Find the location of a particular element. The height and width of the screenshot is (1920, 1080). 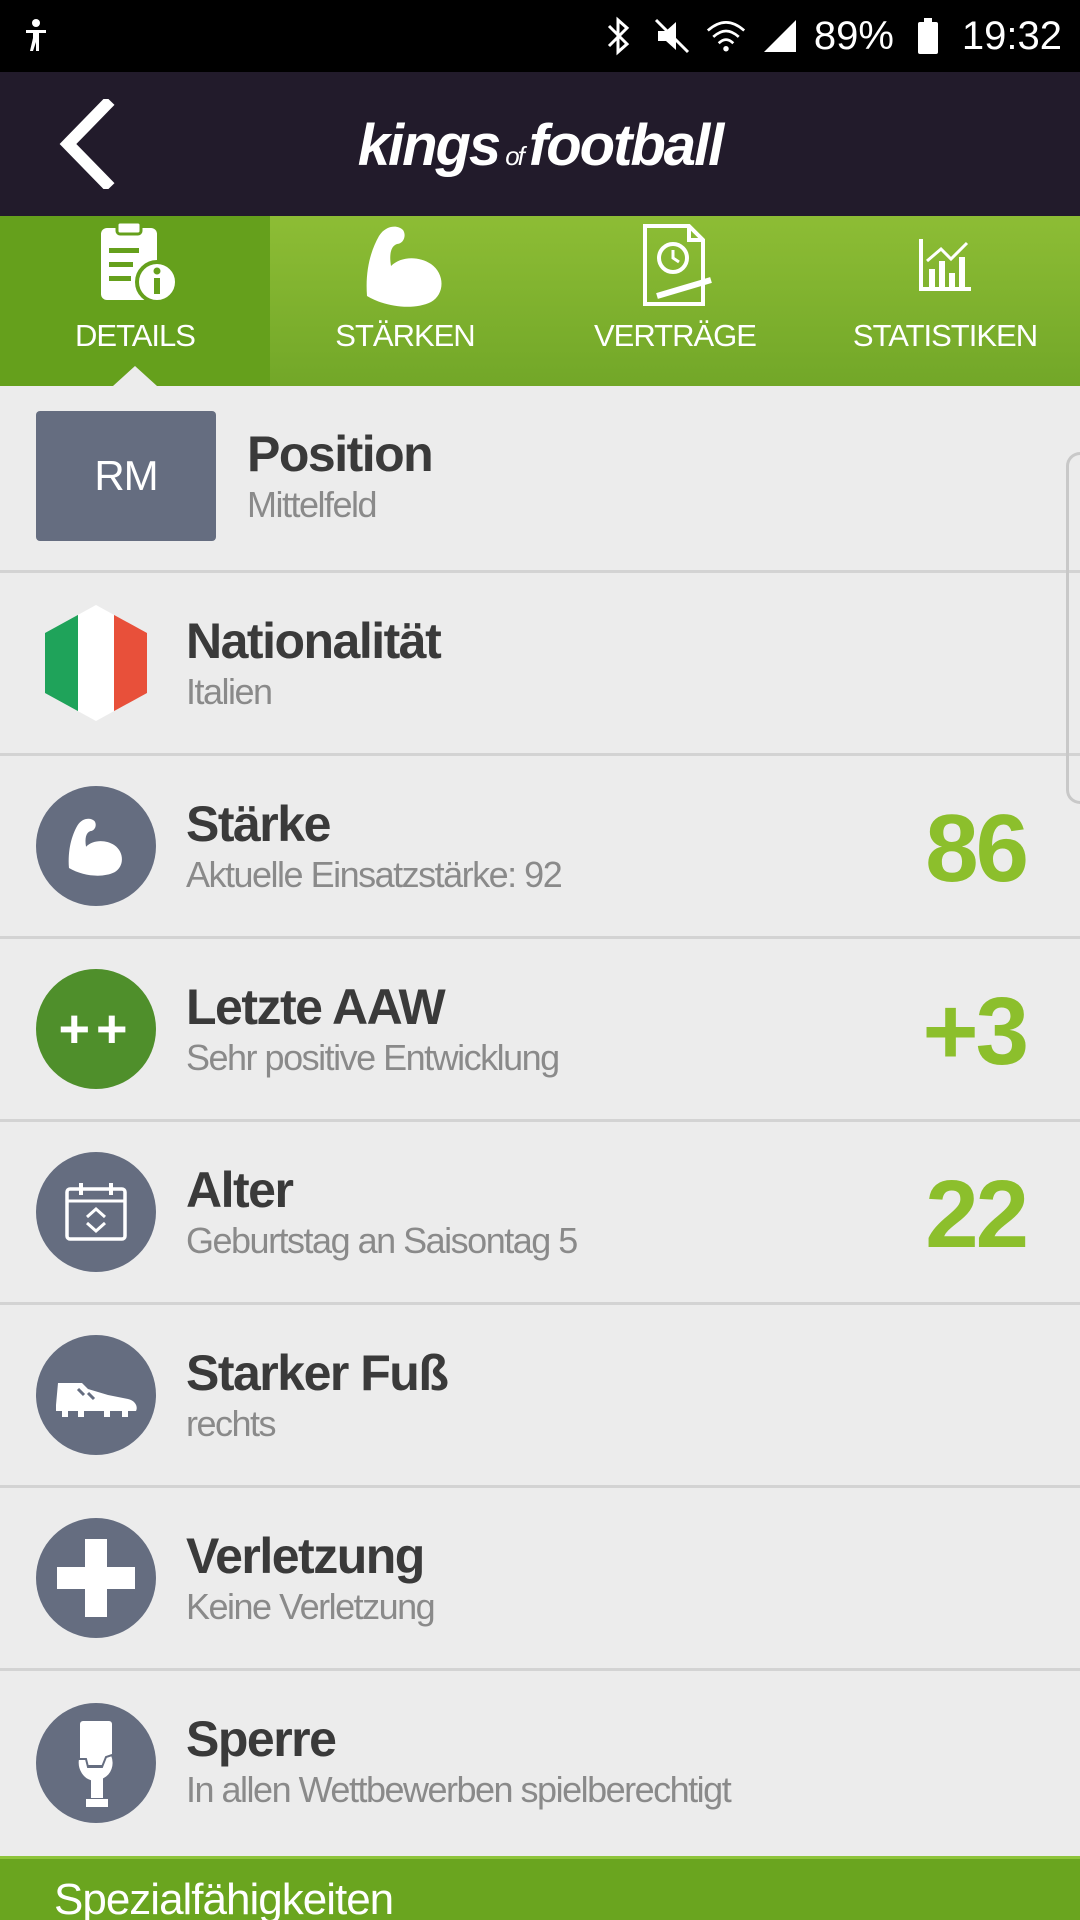

tab-details-label: DETAILS is located at coordinates (135, 335).